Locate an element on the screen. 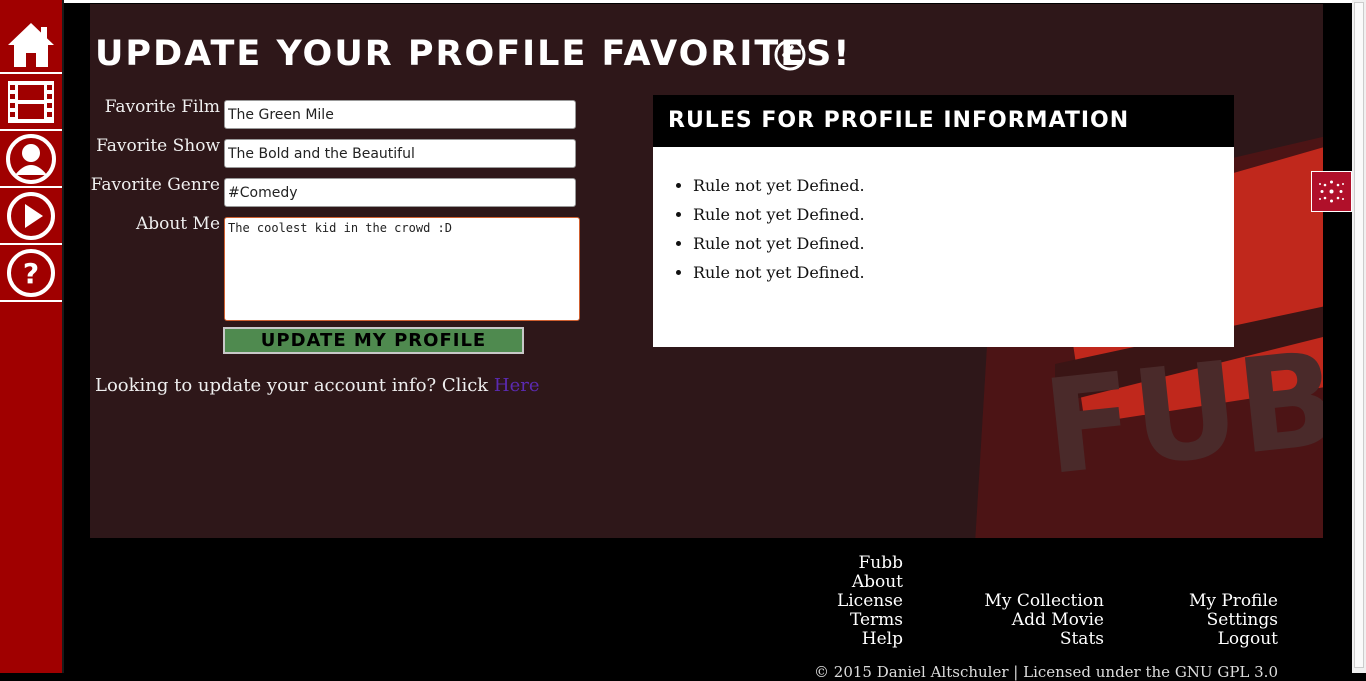  floating-widget-button is located at coordinates (1331, 191).